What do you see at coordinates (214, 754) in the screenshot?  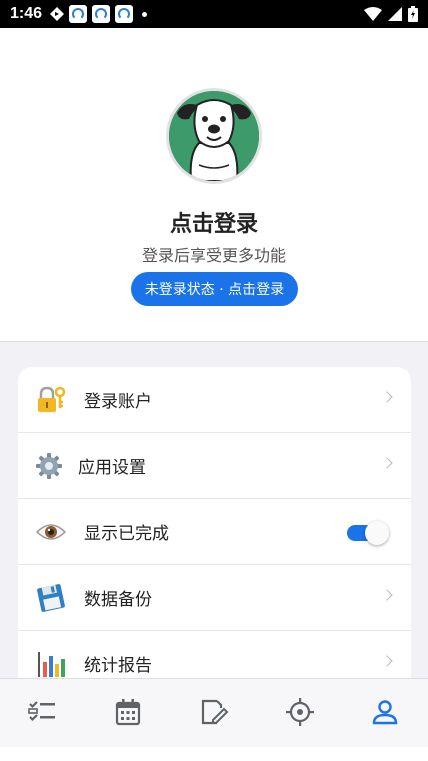 I see `system-navigation-bar` at bounding box center [214, 754].